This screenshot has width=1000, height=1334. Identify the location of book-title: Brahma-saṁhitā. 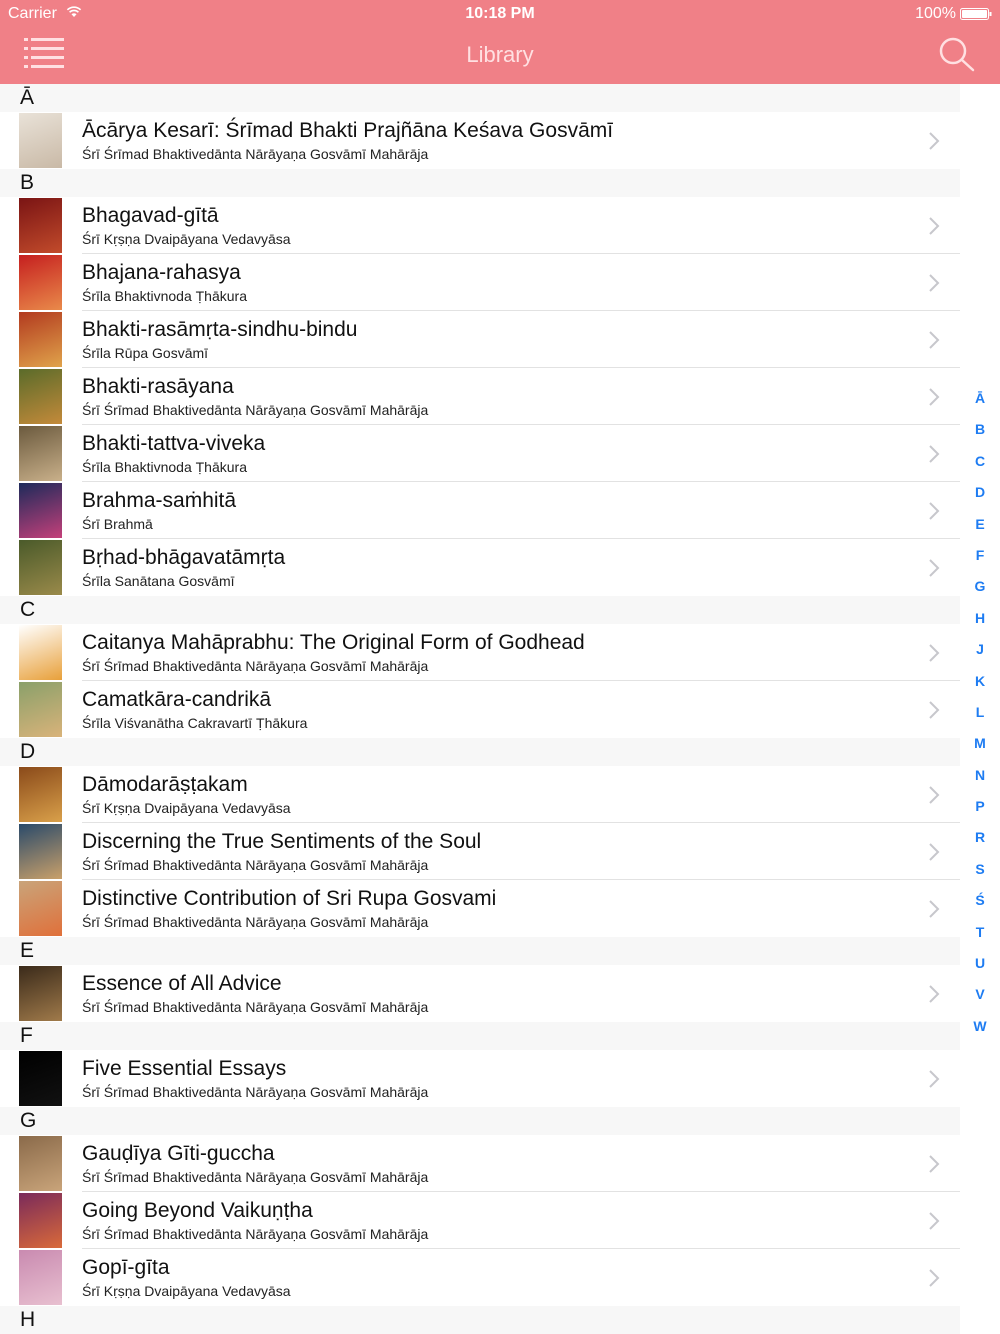
(159, 500).